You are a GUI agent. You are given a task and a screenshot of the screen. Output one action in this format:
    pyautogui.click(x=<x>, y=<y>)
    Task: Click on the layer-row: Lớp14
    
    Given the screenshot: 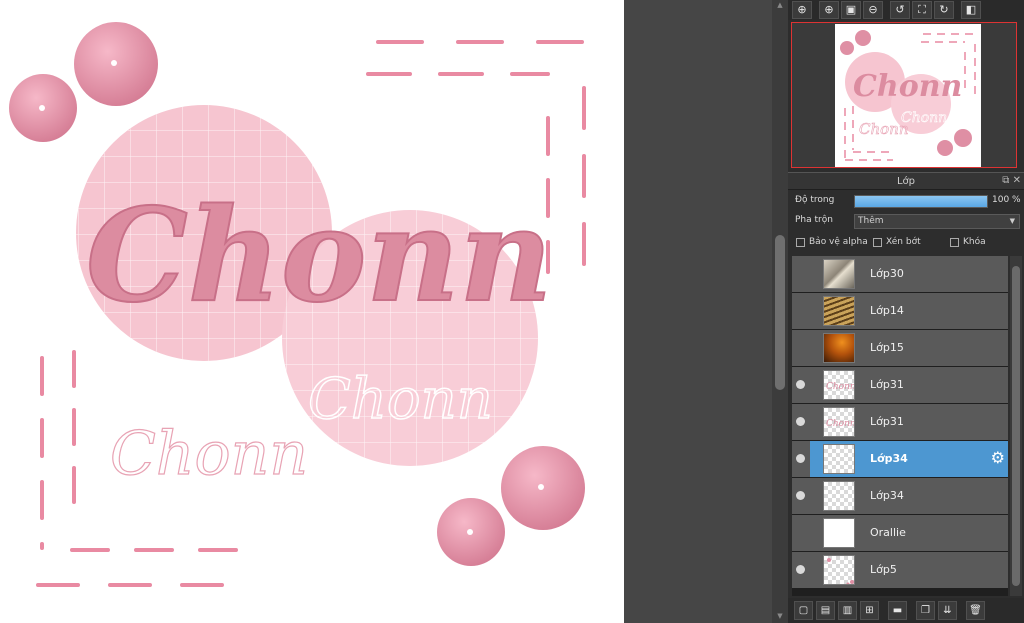 What is the action you would take?
    pyautogui.click(x=900, y=311)
    